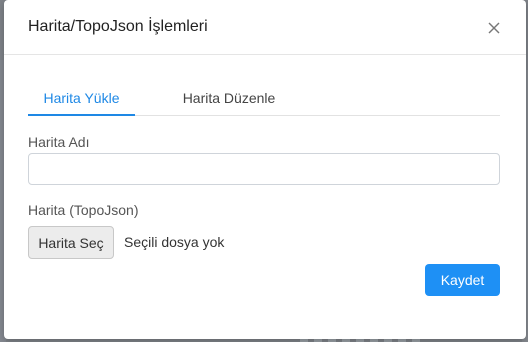 This screenshot has width=528, height=342. I want to click on choose-file-button: Harita Seç, so click(71, 242).